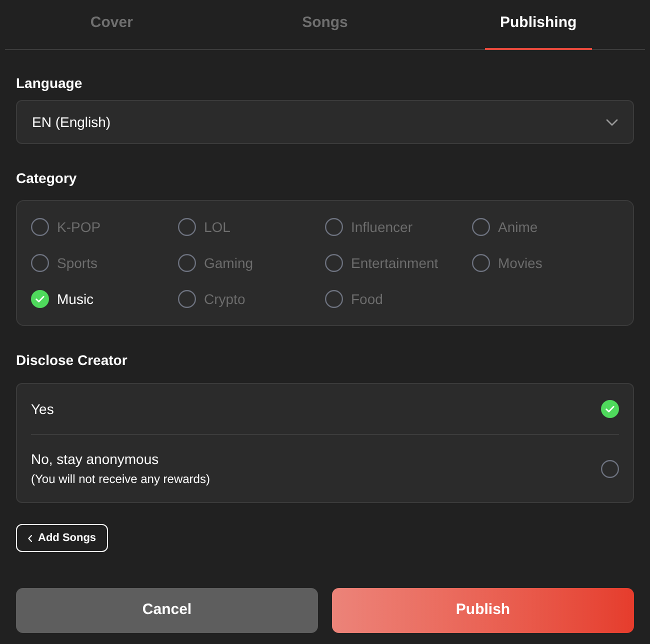  Describe the element at coordinates (167, 610) in the screenshot. I see `cancel-button: Cancel` at that location.